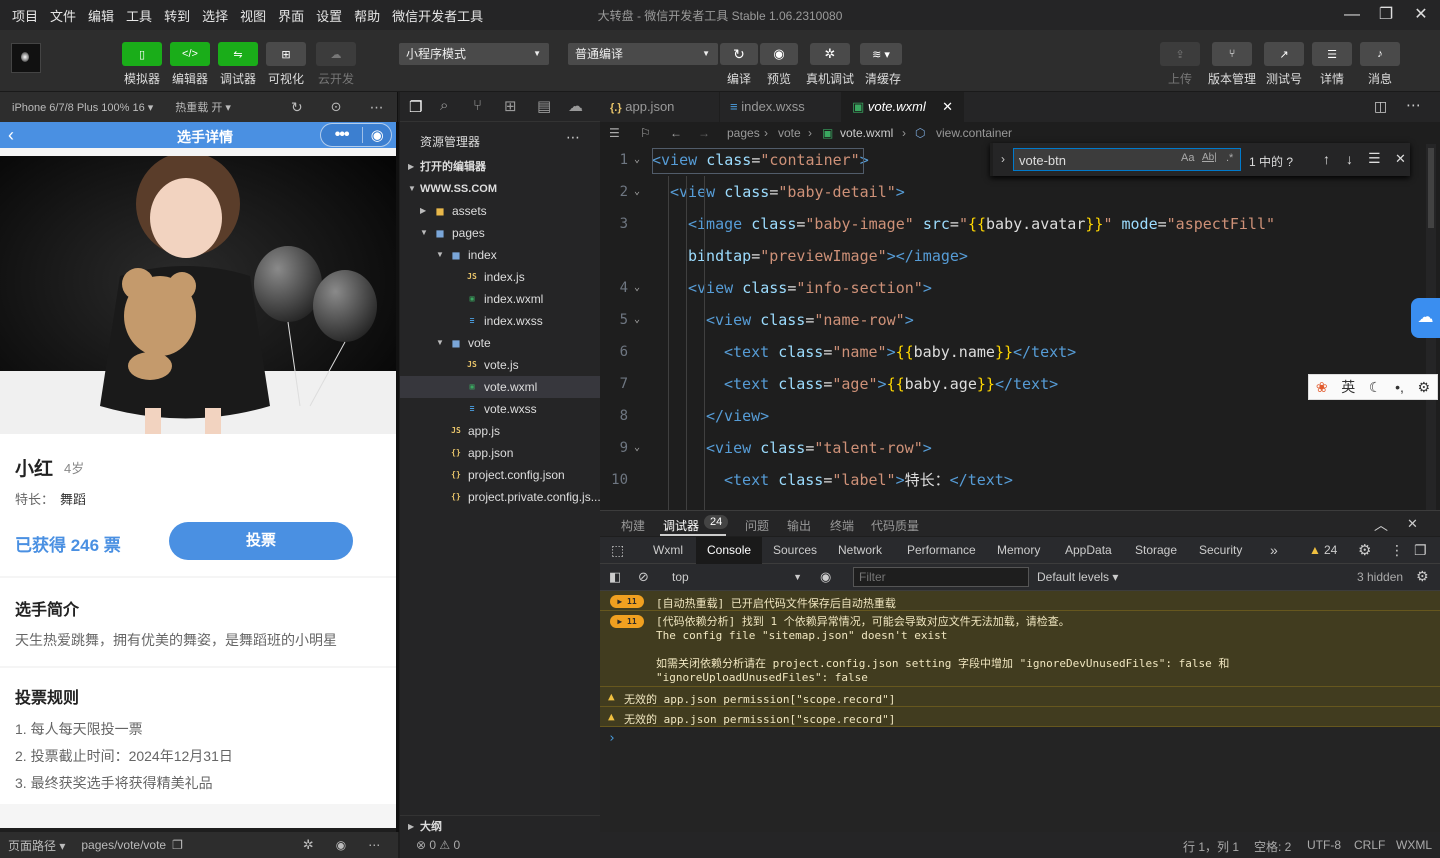  Describe the element at coordinates (500, 409) in the screenshot. I see `file-tree-item: ≡ vote.wxss` at that location.